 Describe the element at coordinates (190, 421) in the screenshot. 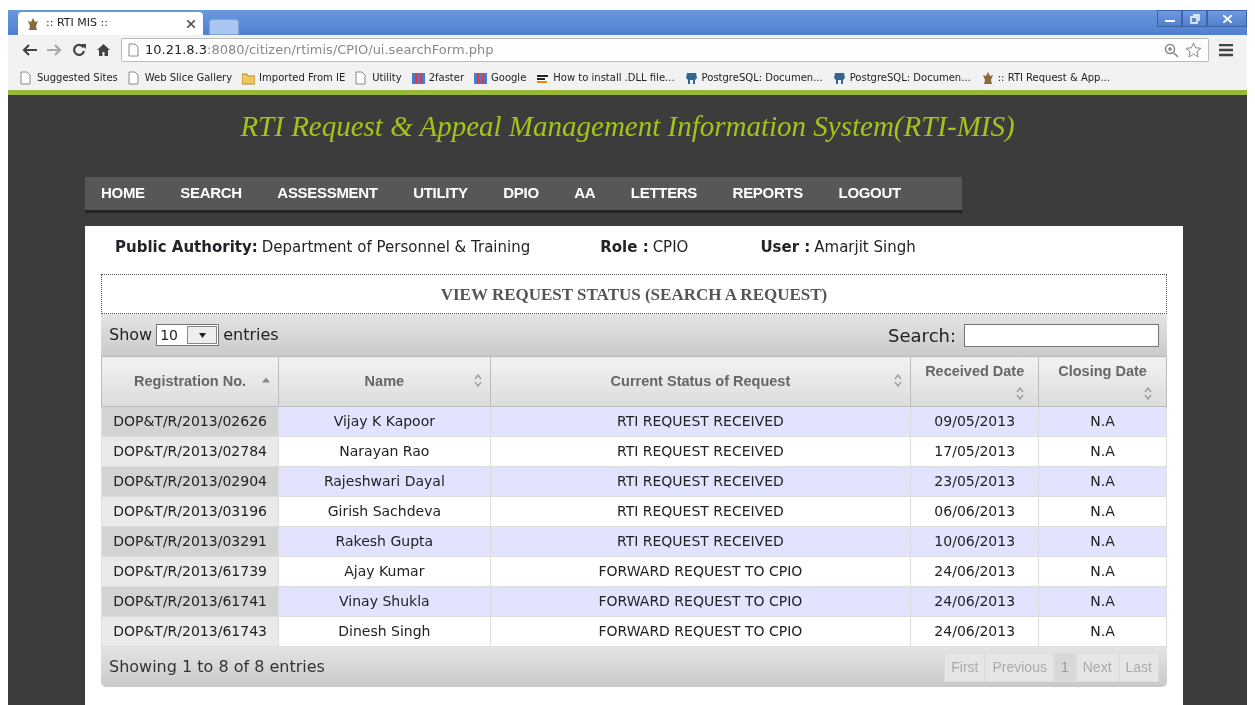

I see `table-cell: DOP&T/R/2013/02626` at that location.